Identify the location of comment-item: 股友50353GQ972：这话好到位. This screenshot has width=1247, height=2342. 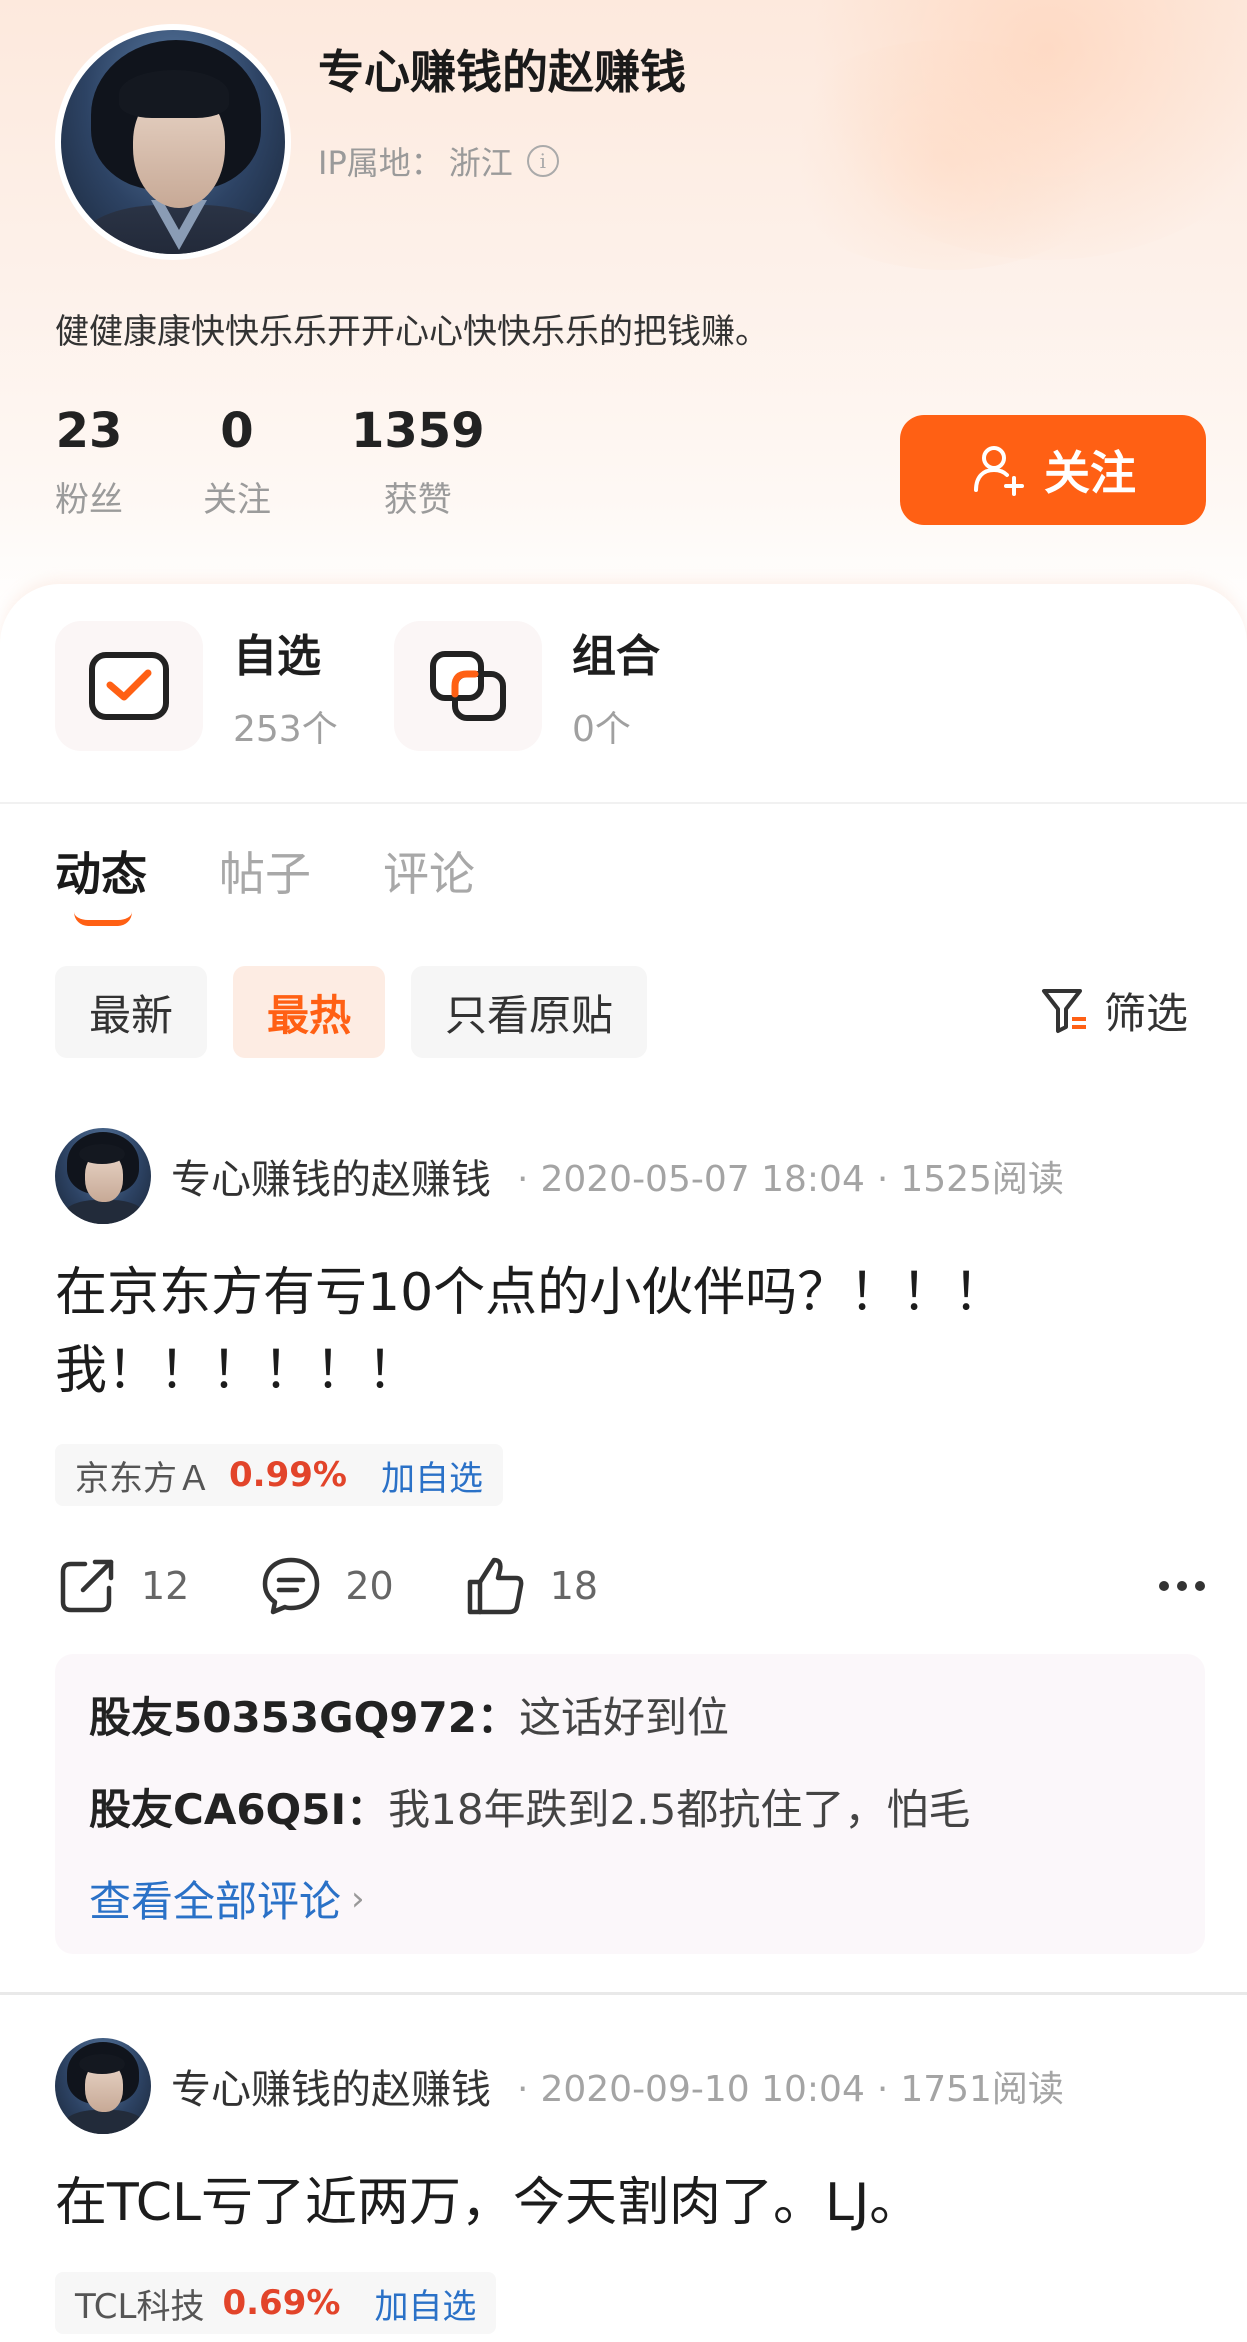
(409, 1714).